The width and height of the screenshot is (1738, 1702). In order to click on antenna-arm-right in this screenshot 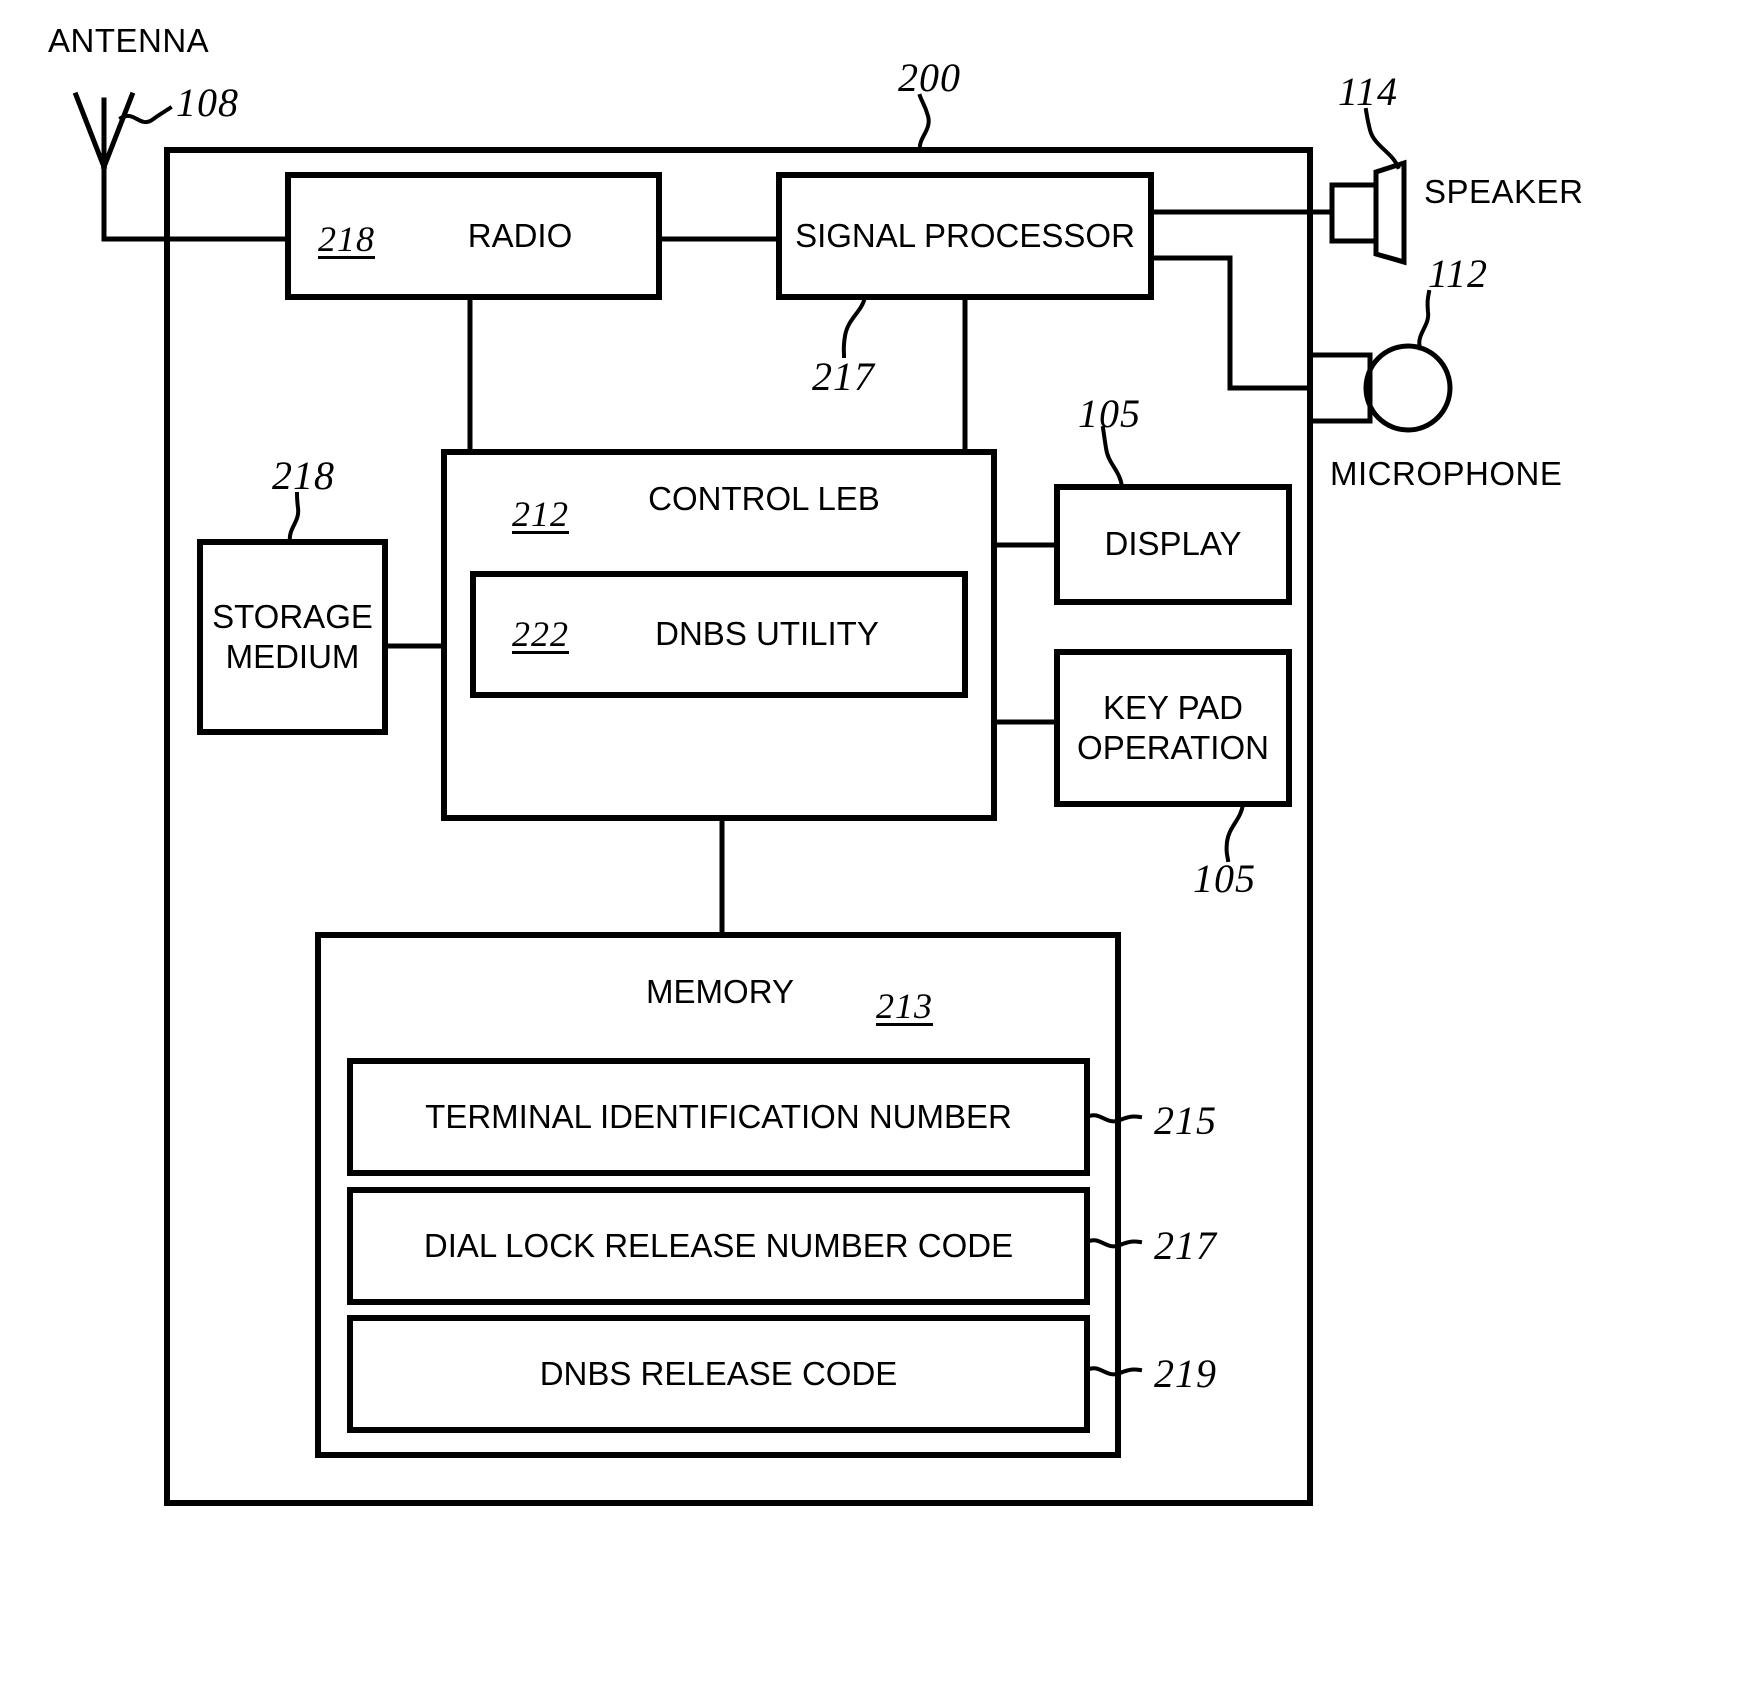, I will do `click(118, 131)`.